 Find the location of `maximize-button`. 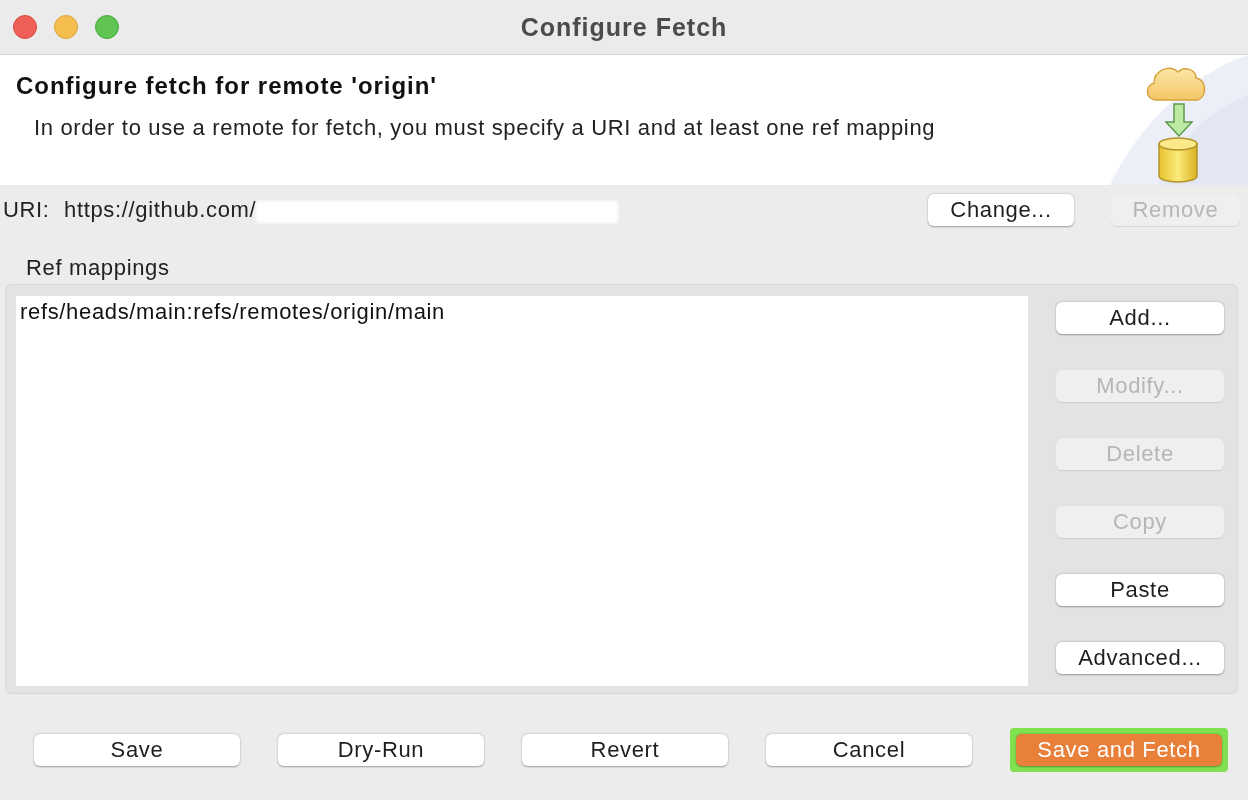

maximize-button is located at coordinates (107, 27).